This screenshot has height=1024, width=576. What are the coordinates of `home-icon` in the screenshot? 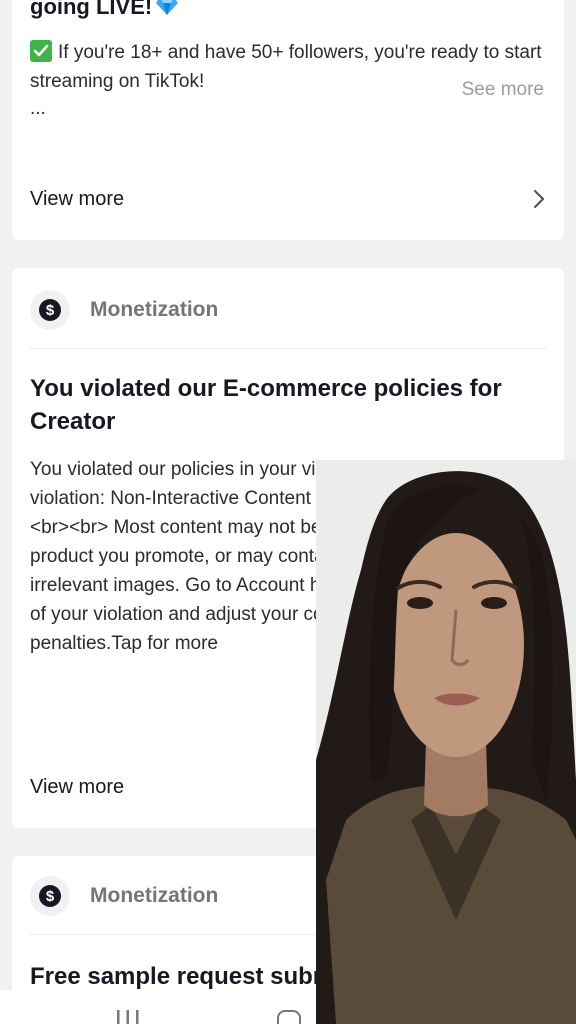 It's located at (289, 1017).